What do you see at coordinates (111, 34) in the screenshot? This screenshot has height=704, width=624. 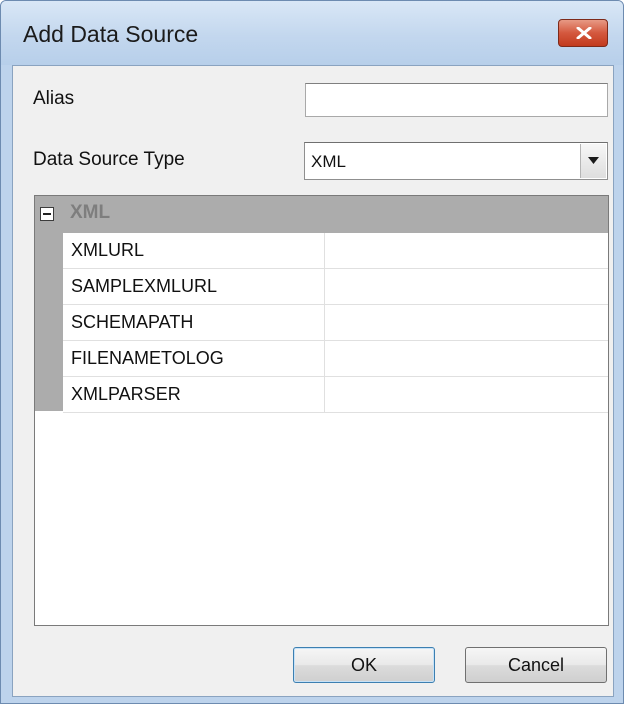 I see `dialog-title: Add Data Source` at bounding box center [111, 34].